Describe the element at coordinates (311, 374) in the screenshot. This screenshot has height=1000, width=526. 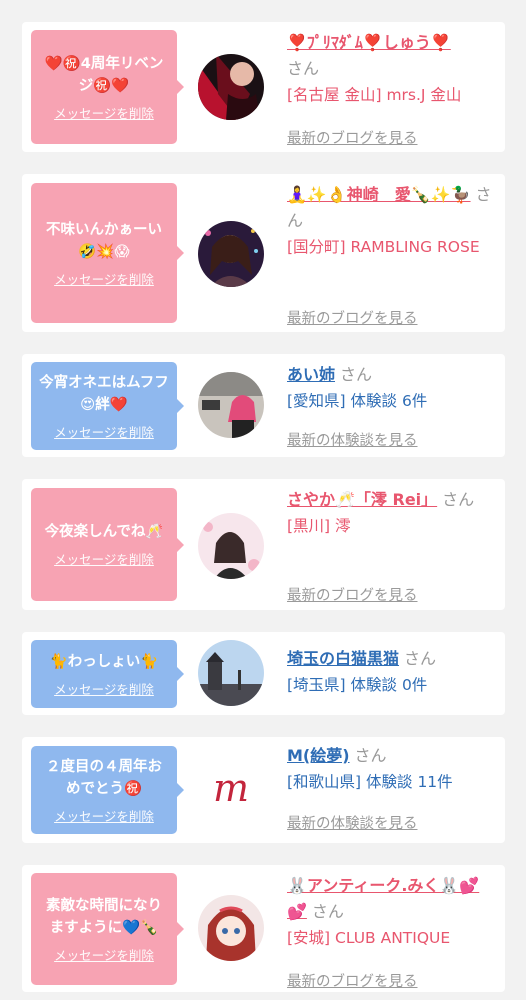
I see `sender-name: あい姉` at that location.